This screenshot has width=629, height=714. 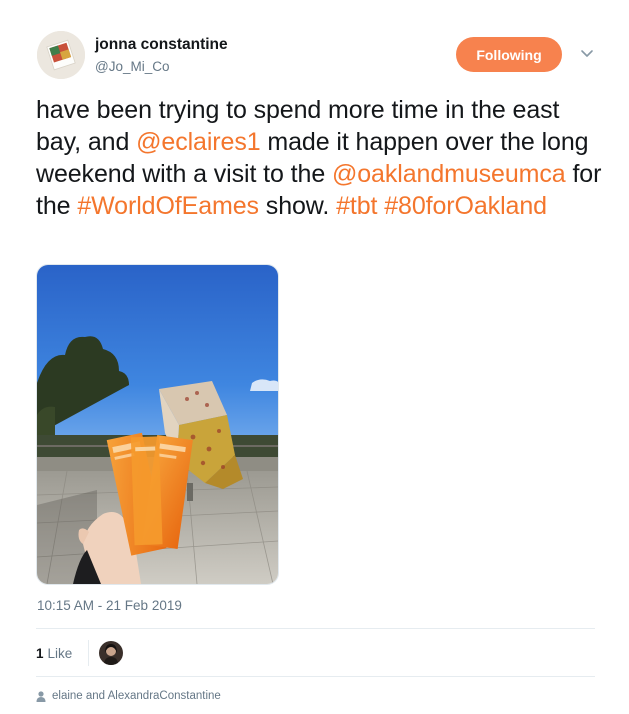 I want to click on mention-link: @oaklandmuseumca, so click(x=449, y=174).